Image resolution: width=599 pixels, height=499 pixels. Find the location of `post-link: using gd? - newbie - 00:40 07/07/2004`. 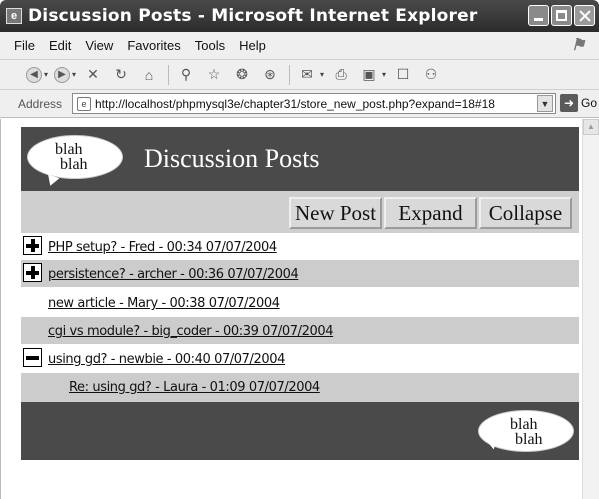

post-link: using gd? - newbie - 00:40 07/07/2004 is located at coordinates (166, 359).